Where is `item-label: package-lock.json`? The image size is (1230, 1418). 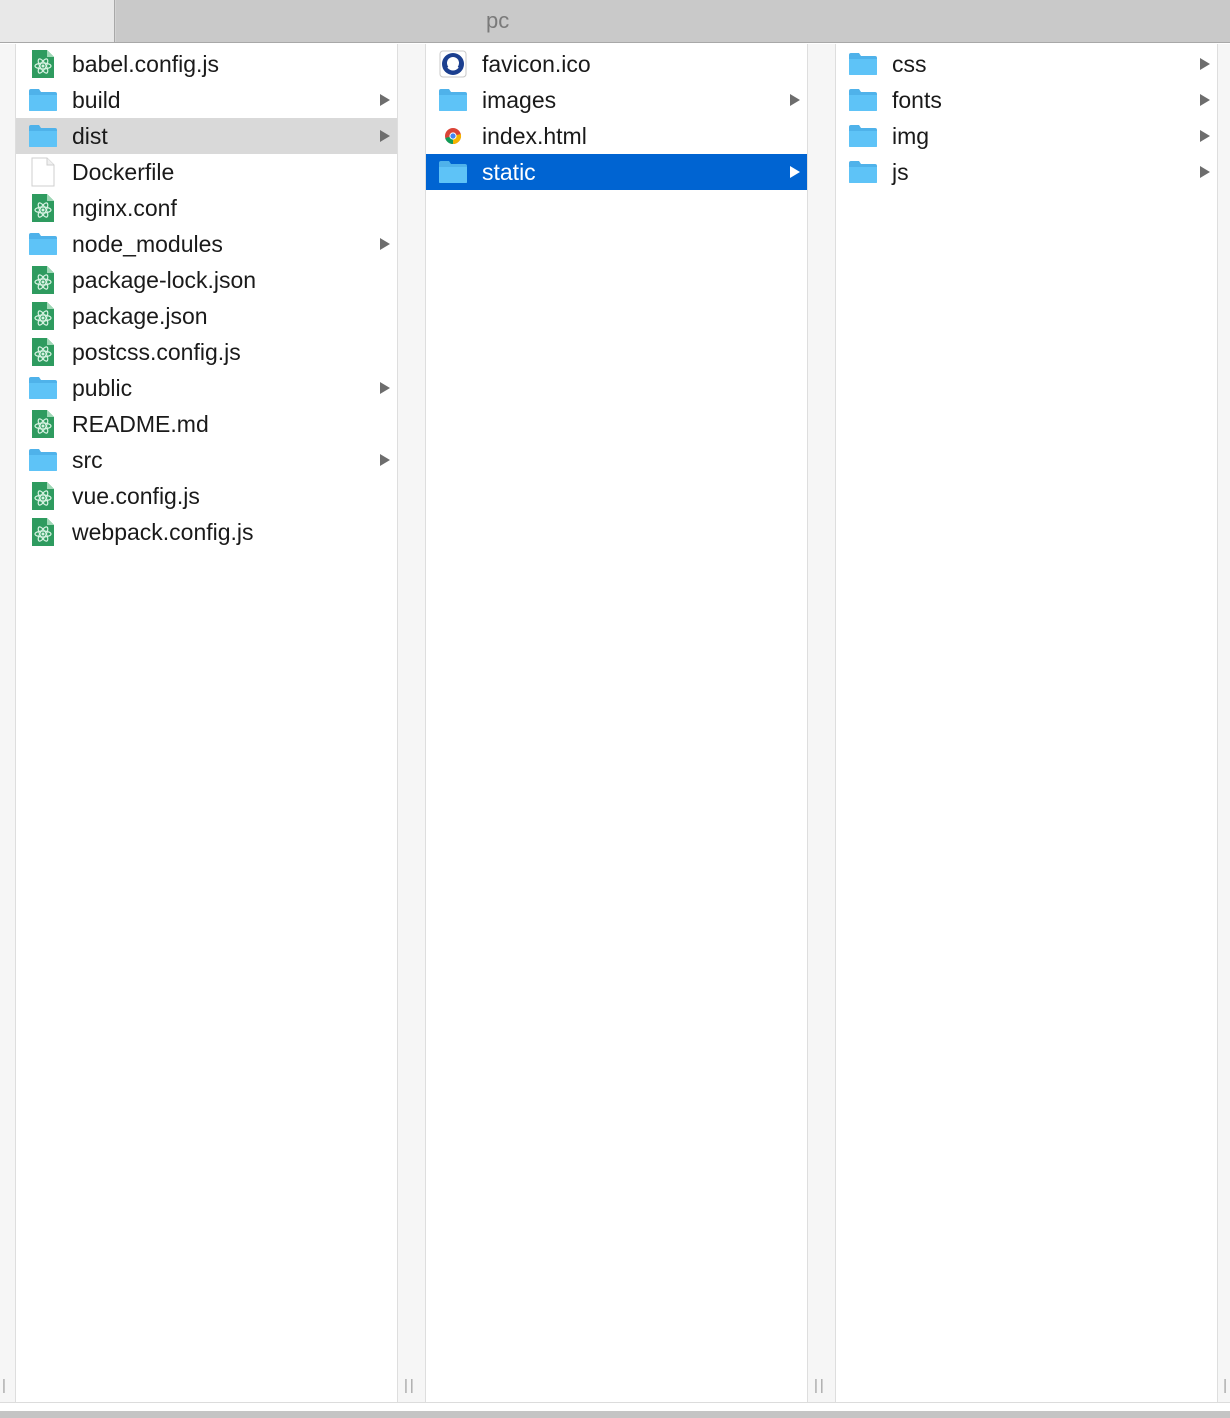
item-label: package-lock.json is located at coordinates (164, 279).